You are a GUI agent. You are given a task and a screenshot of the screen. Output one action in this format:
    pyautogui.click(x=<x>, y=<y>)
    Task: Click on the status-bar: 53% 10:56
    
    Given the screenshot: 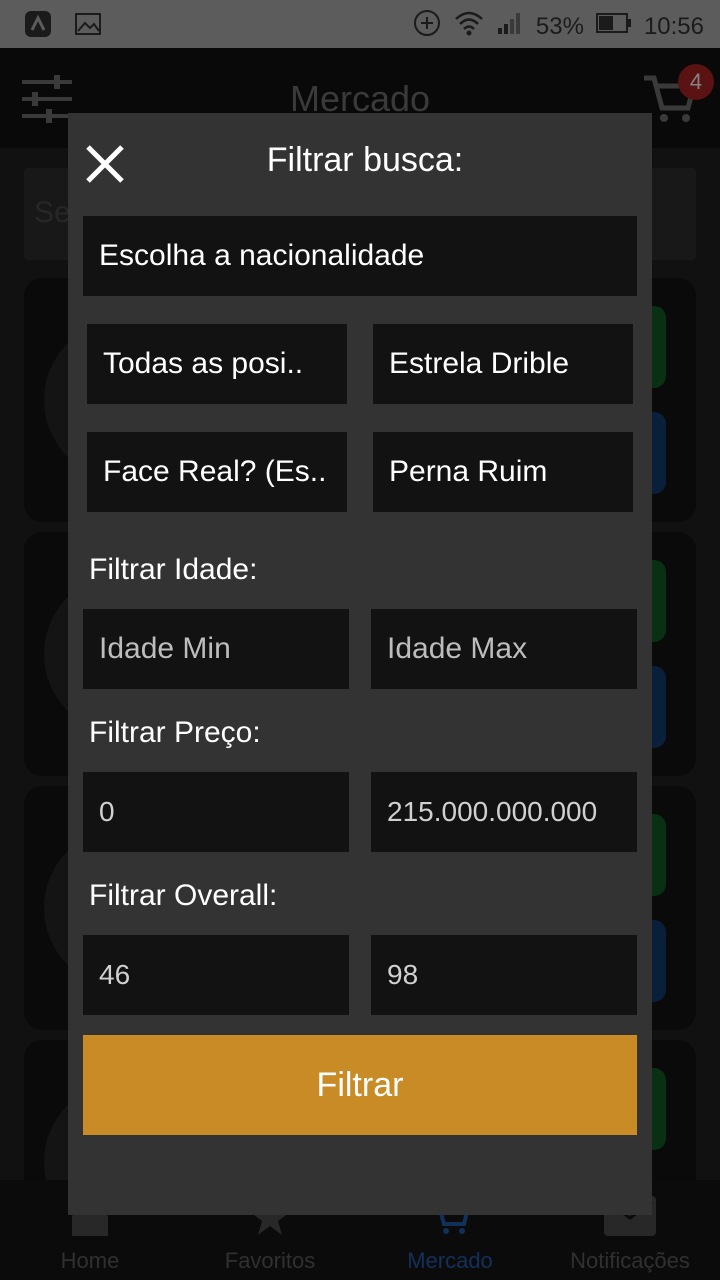 What is the action you would take?
    pyautogui.click(x=360, y=24)
    